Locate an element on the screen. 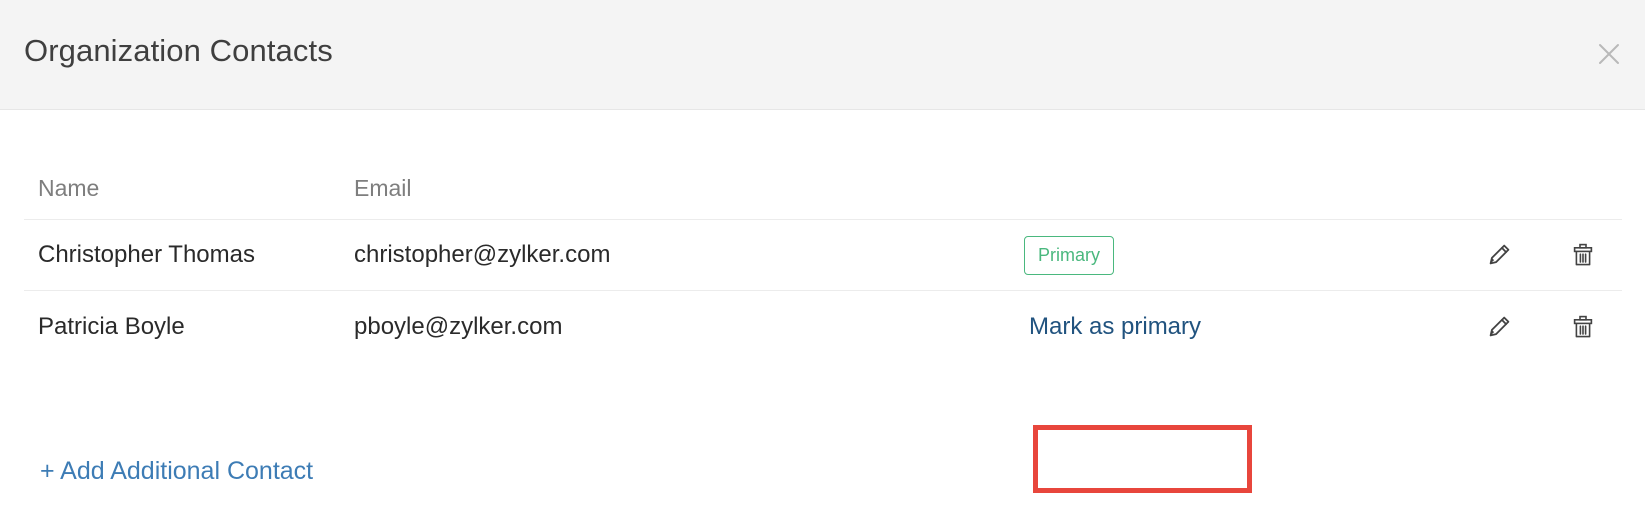 This screenshot has height=512, width=1645. contact-name-cell: Christopher Thomas is located at coordinates (184, 255).